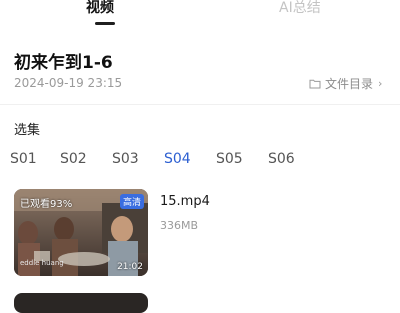  I want to click on top-tab-bar: 视频 AI总结, so click(200, 12).